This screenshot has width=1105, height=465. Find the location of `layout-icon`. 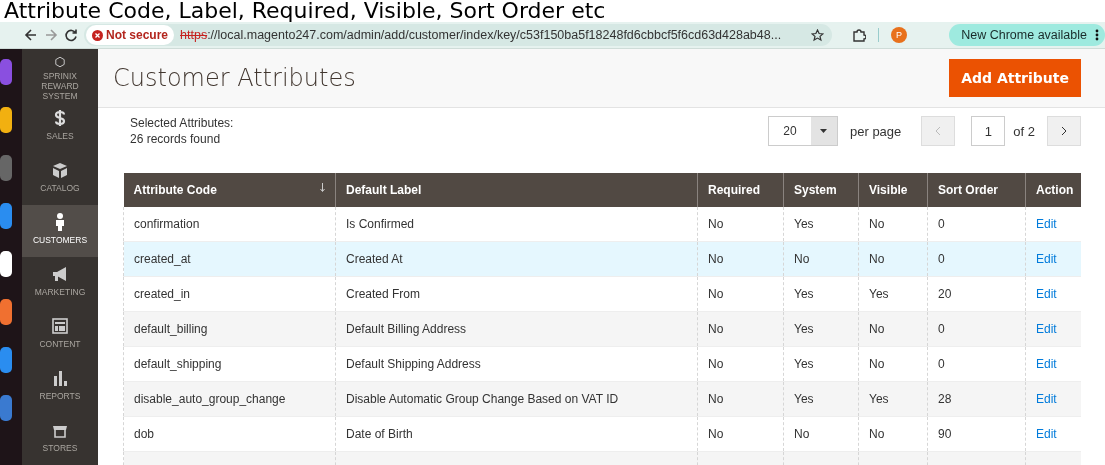

layout-icon is located at coordinates (60, 326).